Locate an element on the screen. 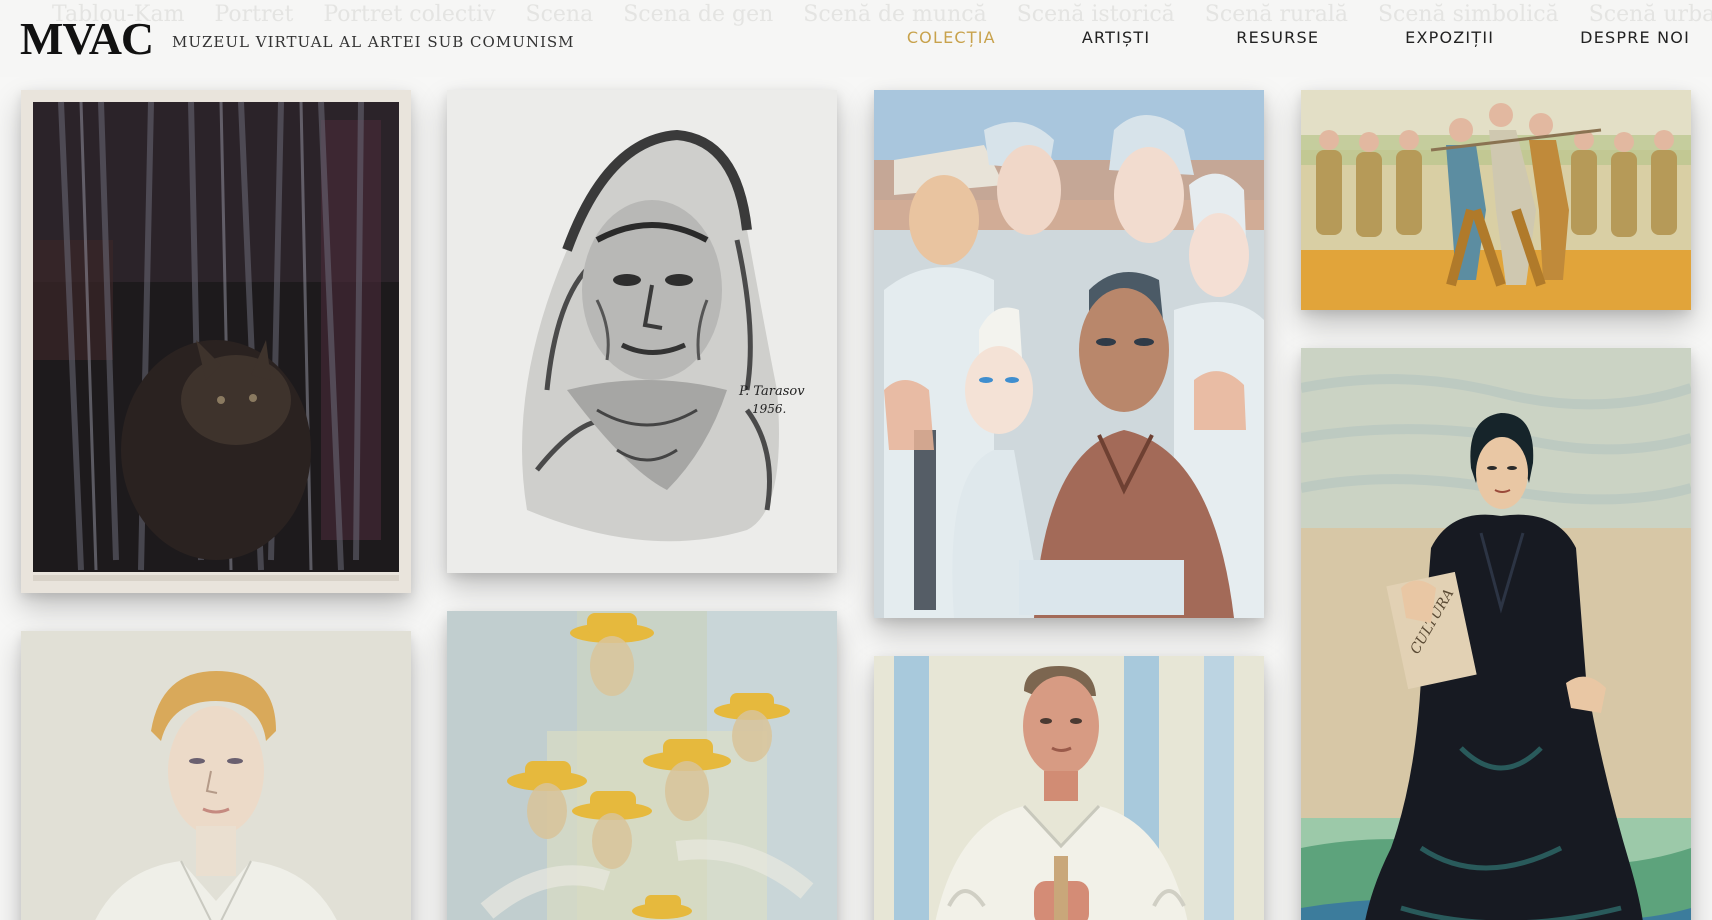 This screenshot has height=920, width=1712. nav-item-expozitii: EXPOZIȚII is located at coordinates (1449, 37).